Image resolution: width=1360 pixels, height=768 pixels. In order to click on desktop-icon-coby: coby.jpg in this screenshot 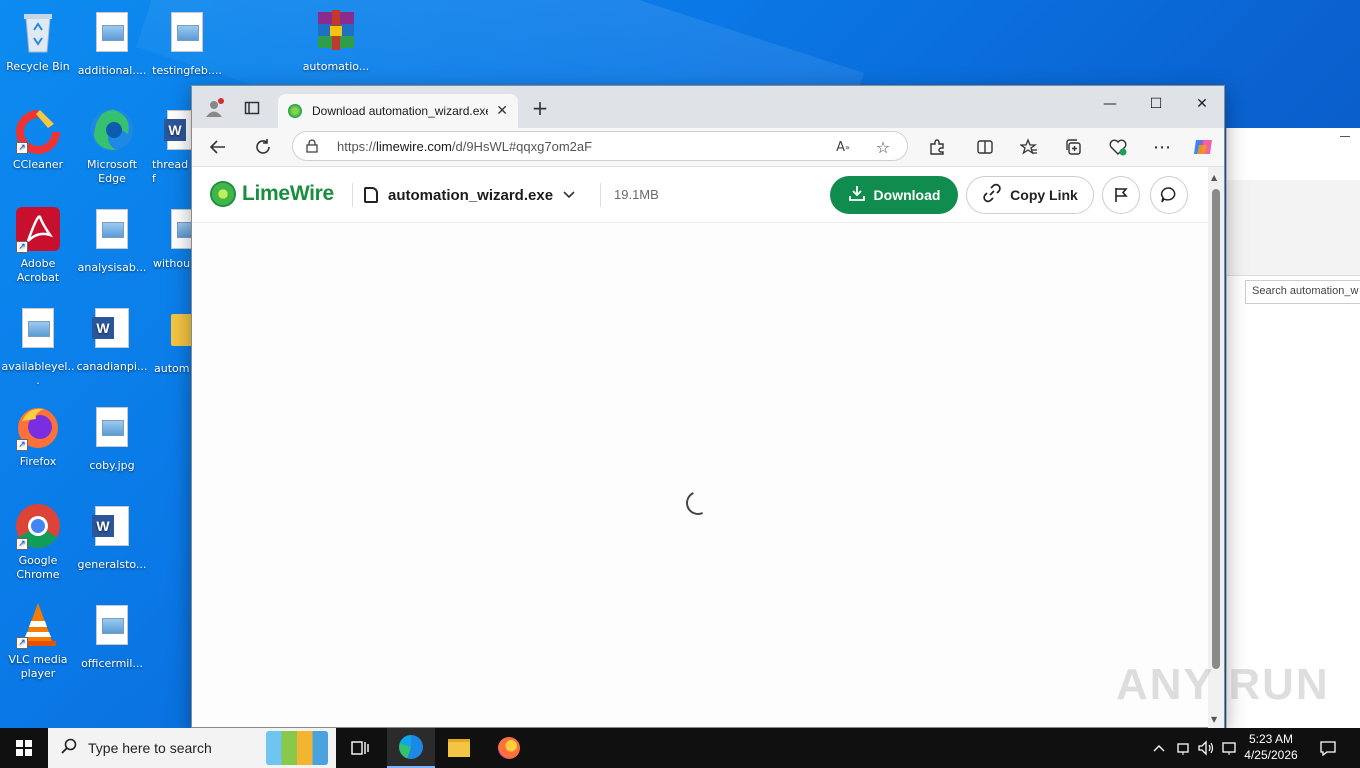, I will do `click(112, 438)`.